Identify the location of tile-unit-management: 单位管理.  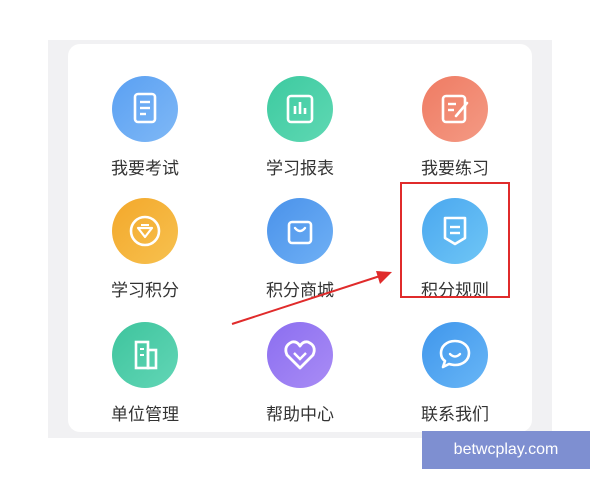
(145, 377).